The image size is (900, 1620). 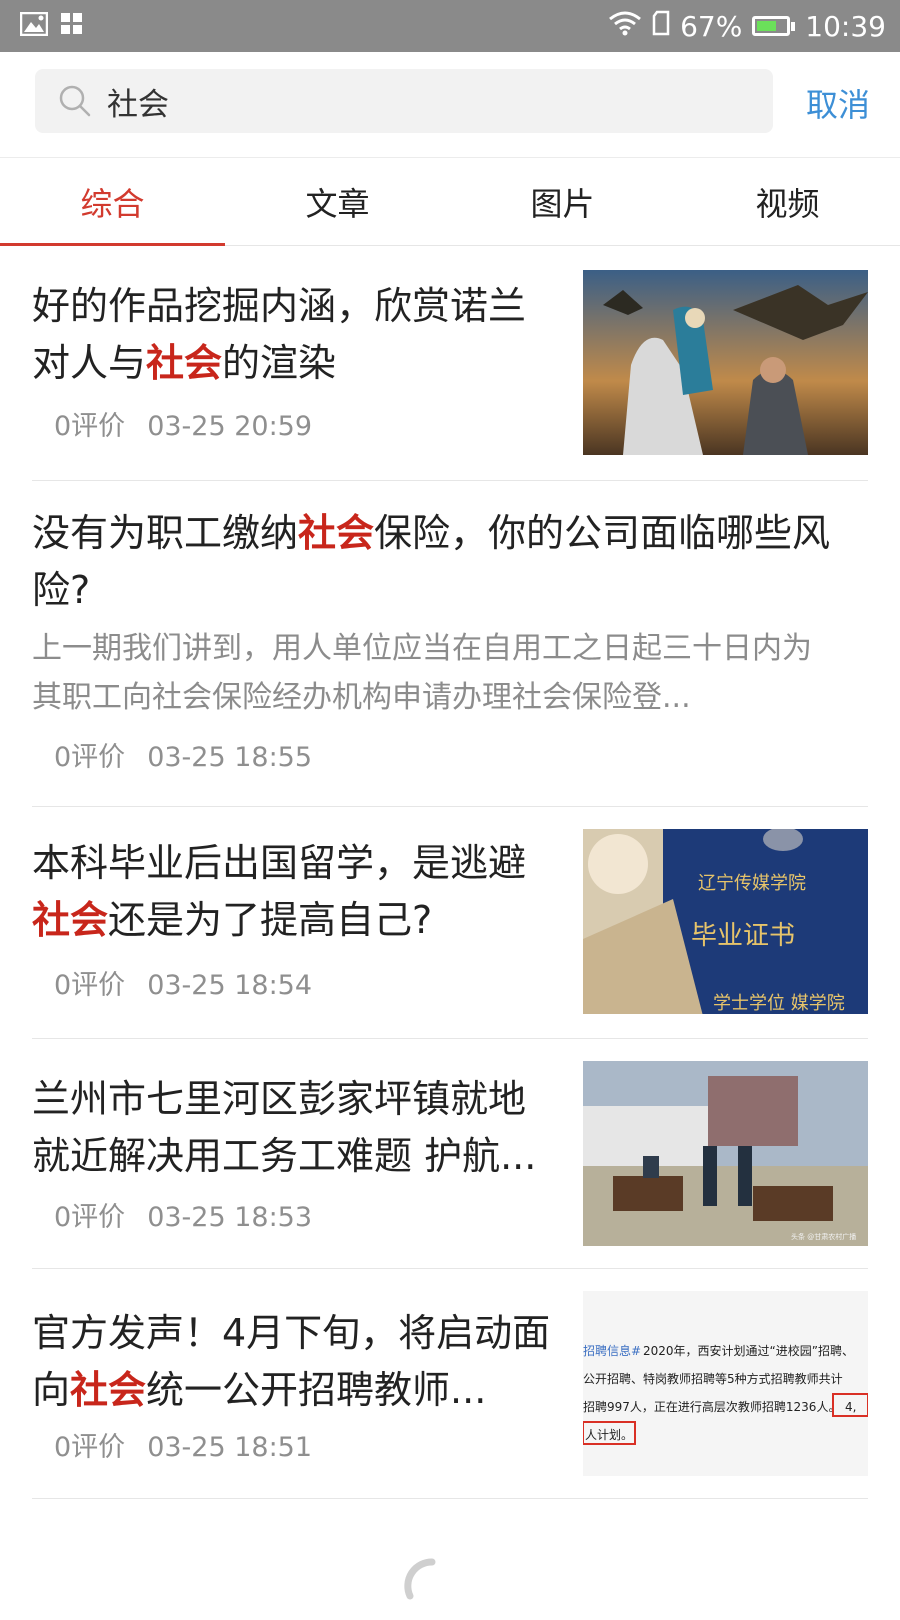 I want to click on article-title: 好的作品挖掘内涵，欣赏诺兰对人与社会的渲染, so click(x=279, y=334).